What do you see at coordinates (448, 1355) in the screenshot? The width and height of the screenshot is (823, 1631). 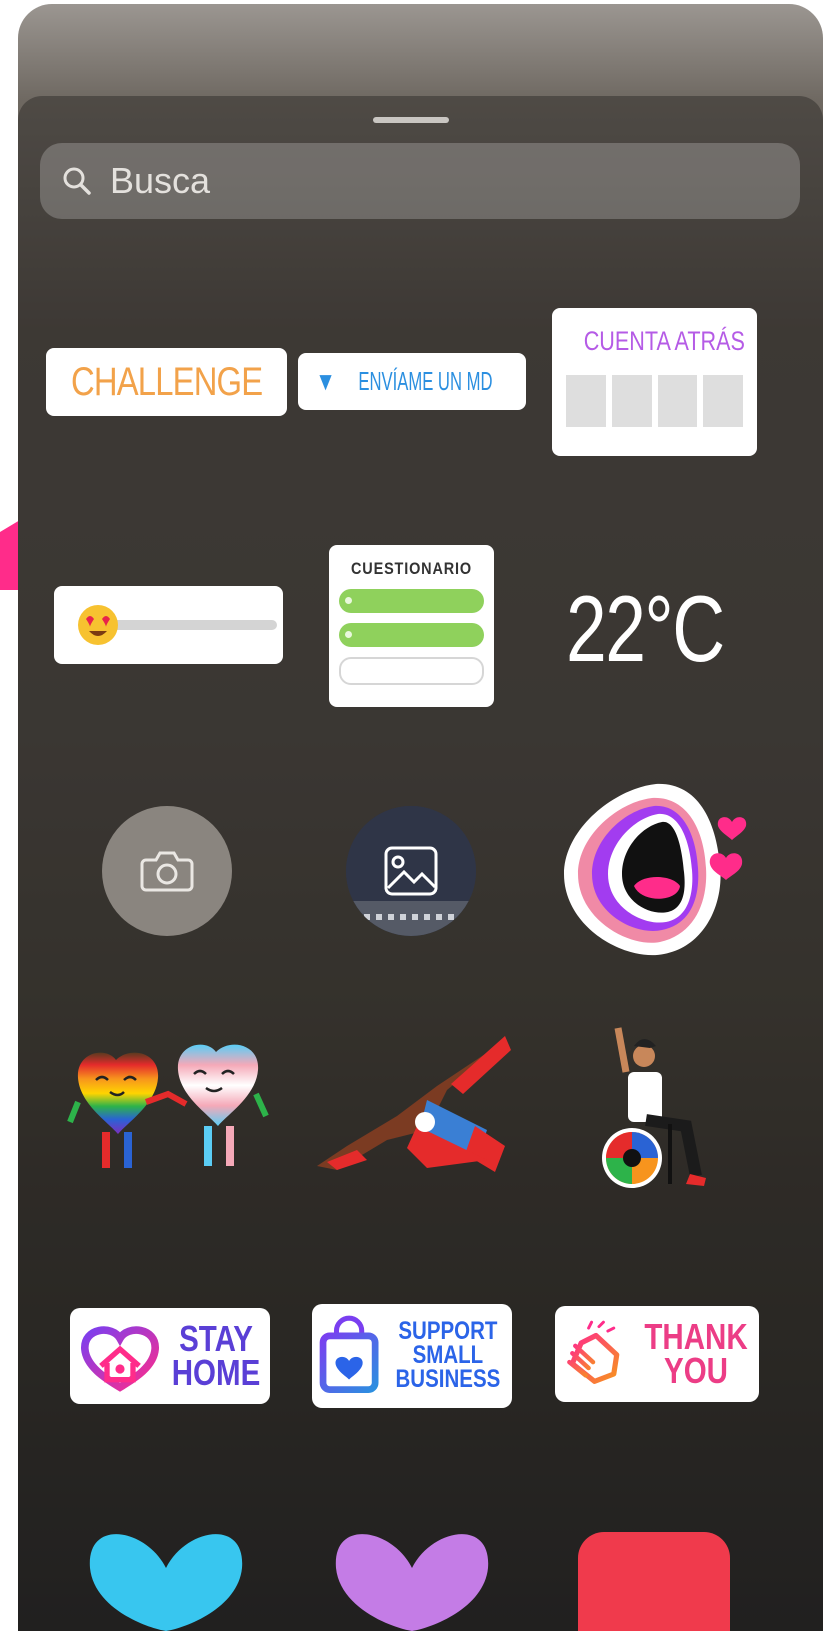 I see `support-small-business-text: SUPPORT SMALL BUSINESS` at bounding box center [448, 1355].